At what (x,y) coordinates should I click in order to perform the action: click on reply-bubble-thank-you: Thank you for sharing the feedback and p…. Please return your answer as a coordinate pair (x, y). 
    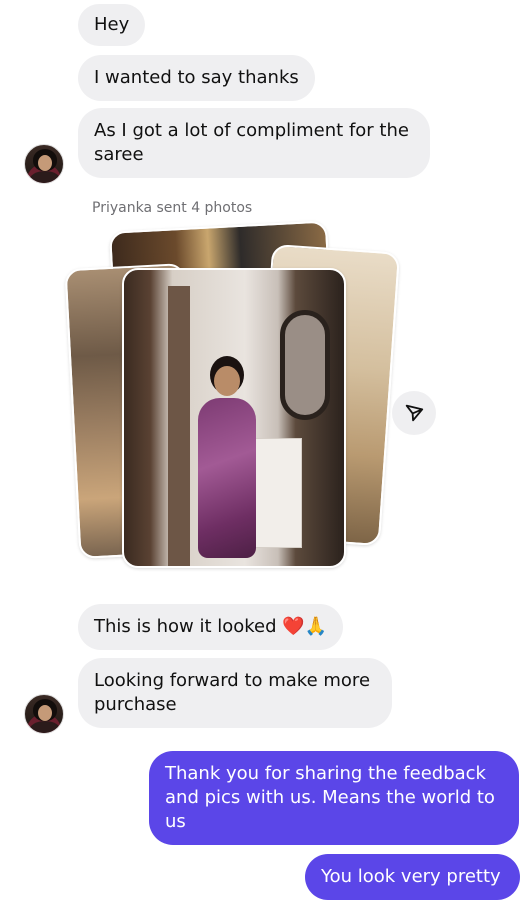
    Looking at the image, I should click on (334, 798).